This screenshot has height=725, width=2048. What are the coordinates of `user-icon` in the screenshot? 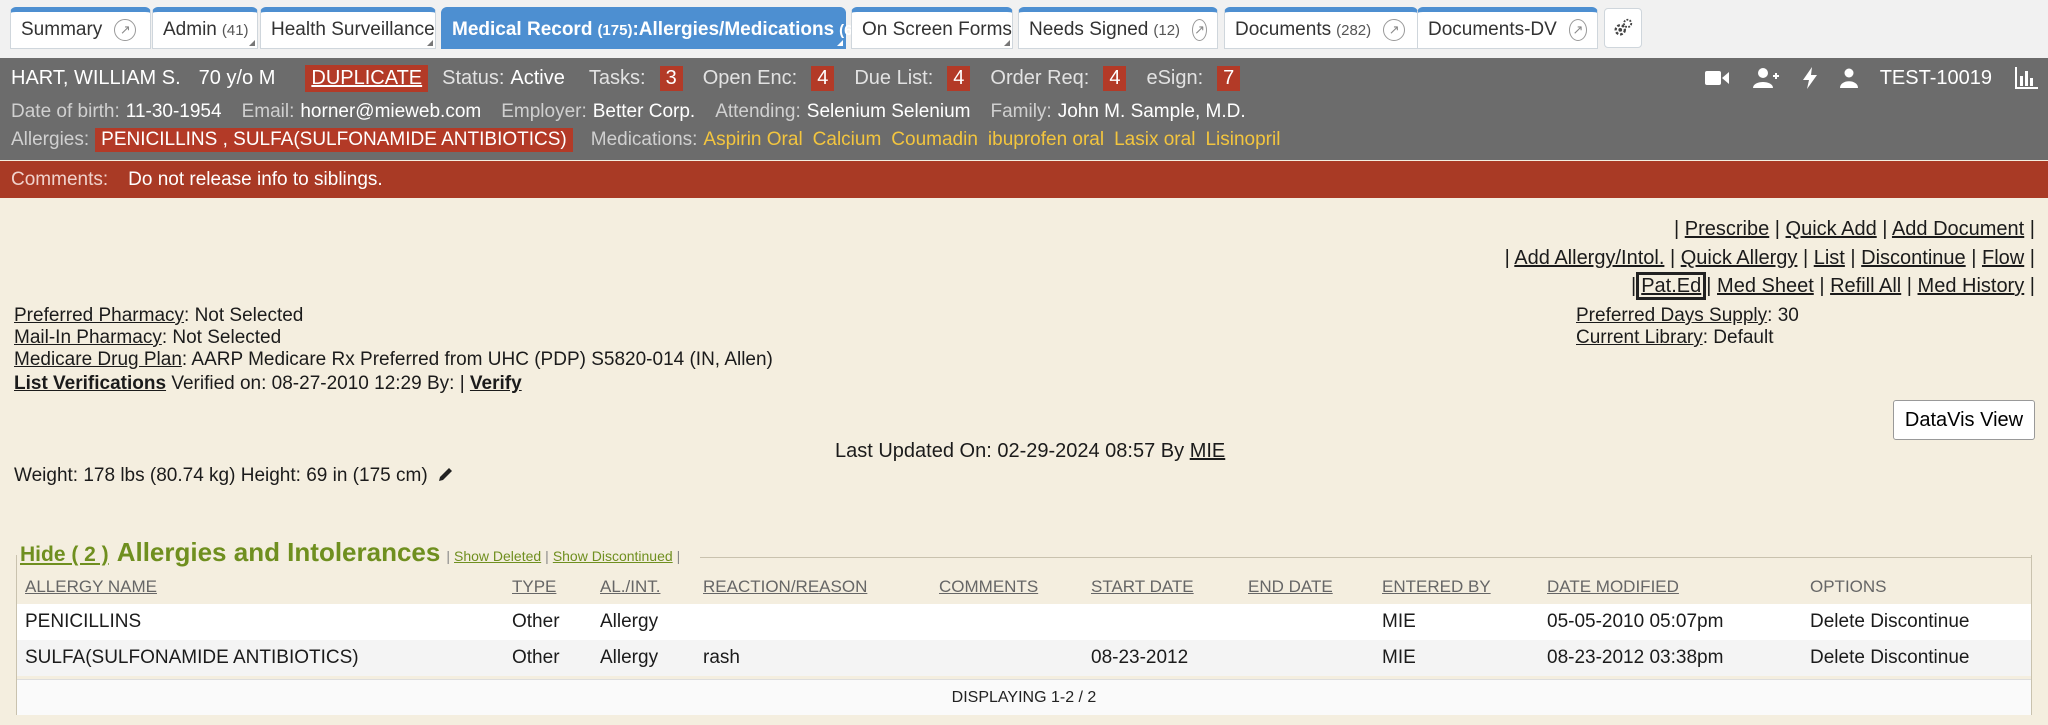 It's located at (1848, 78).